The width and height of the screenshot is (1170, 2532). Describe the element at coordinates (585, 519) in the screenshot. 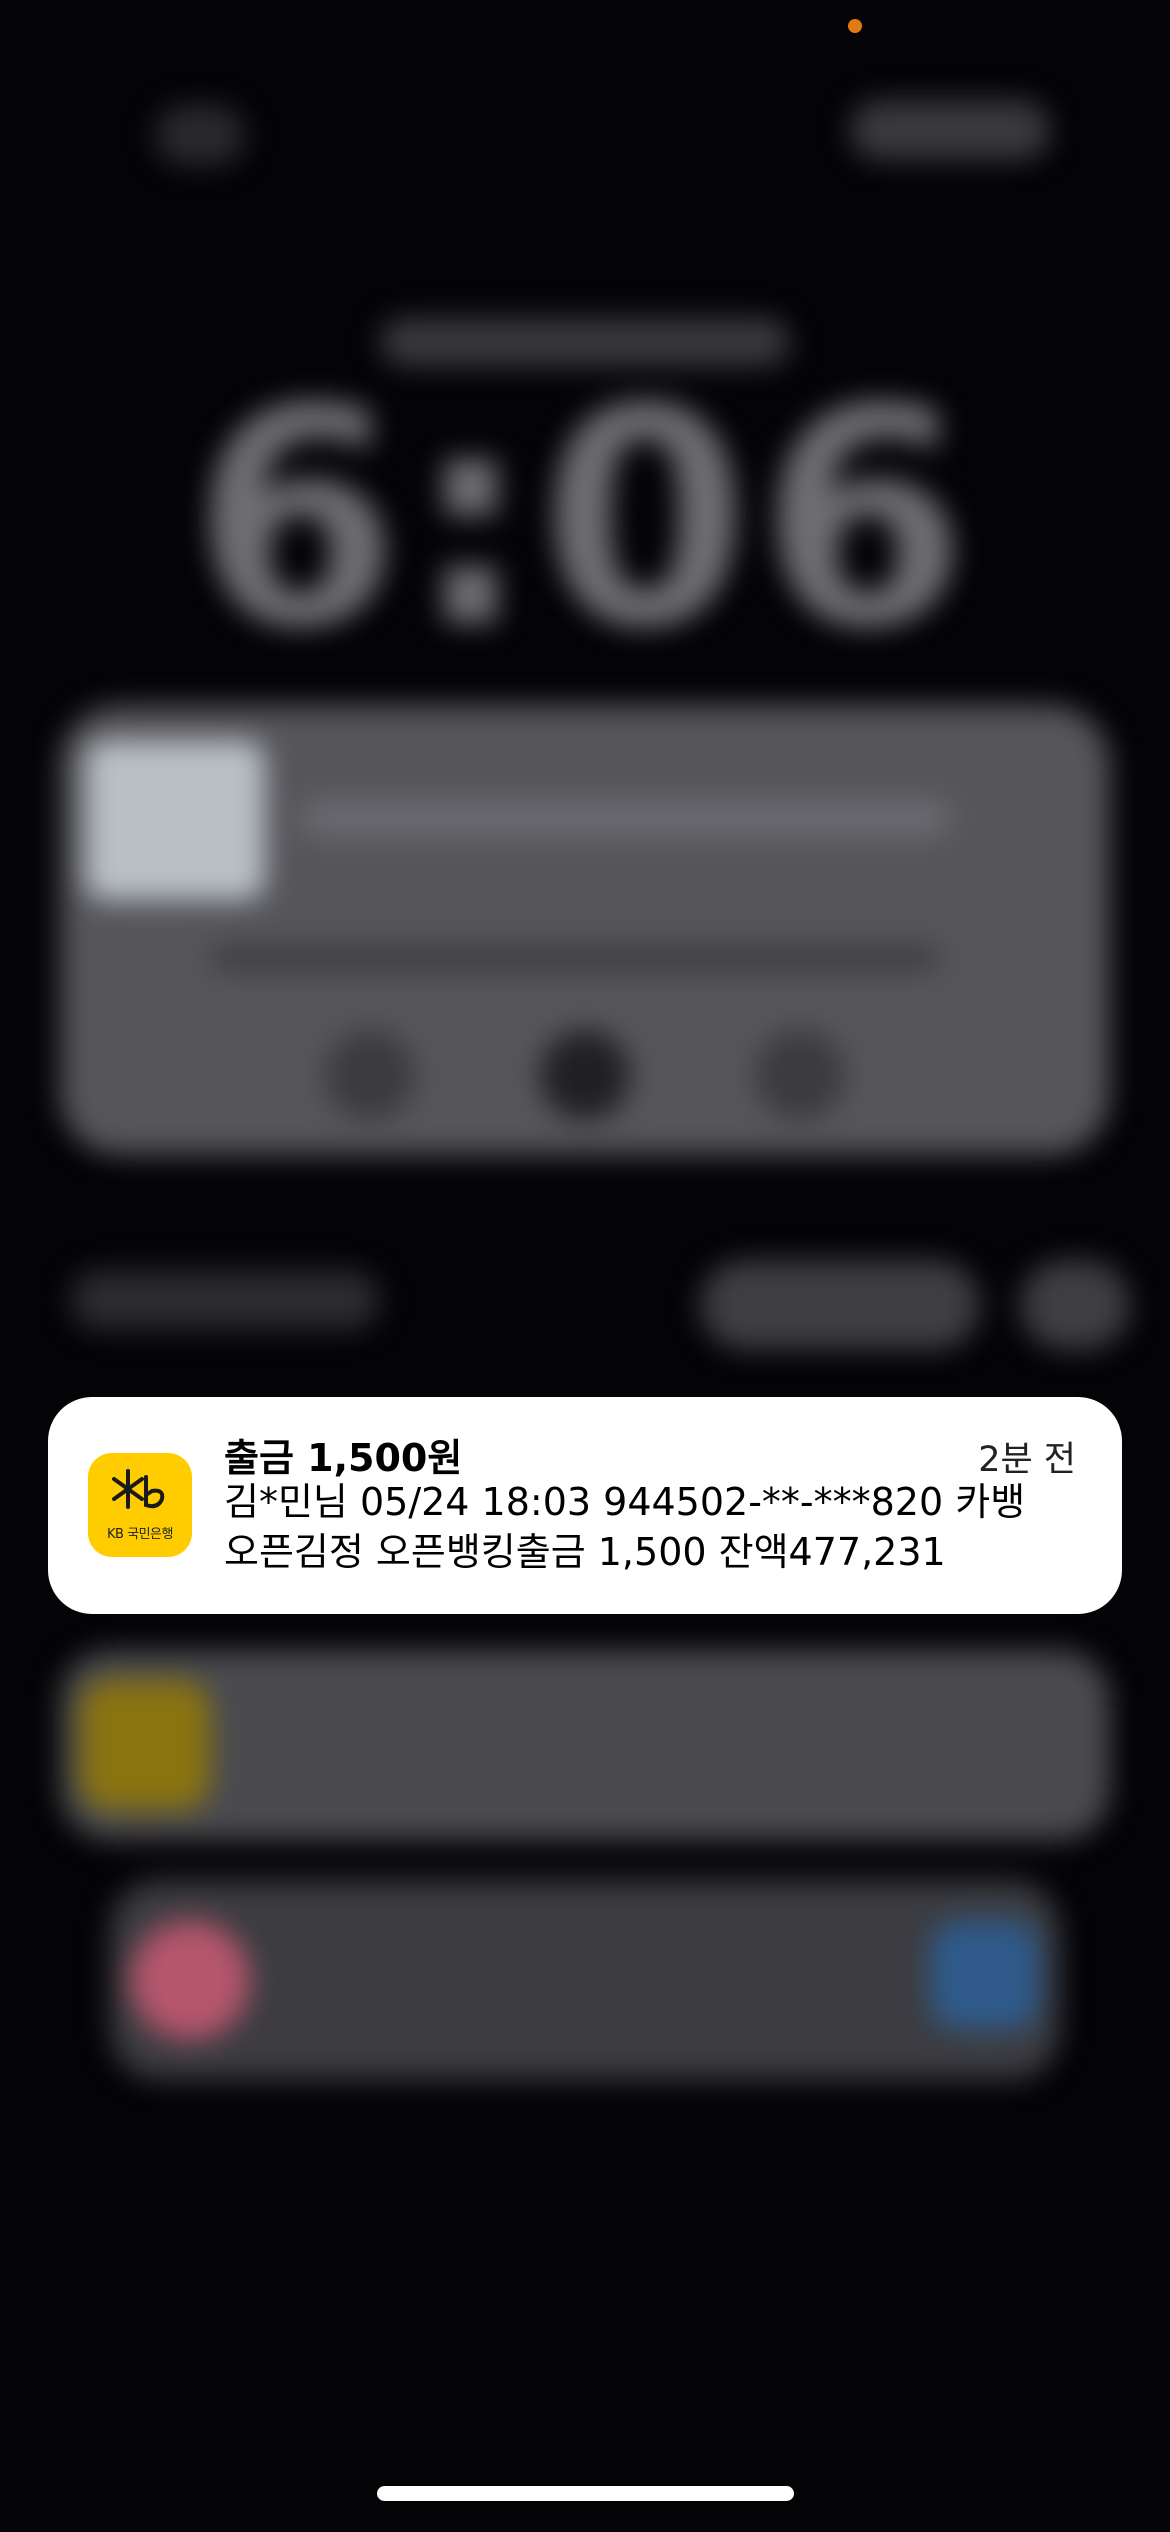

I see `lock-clock: 6:06` at that location.